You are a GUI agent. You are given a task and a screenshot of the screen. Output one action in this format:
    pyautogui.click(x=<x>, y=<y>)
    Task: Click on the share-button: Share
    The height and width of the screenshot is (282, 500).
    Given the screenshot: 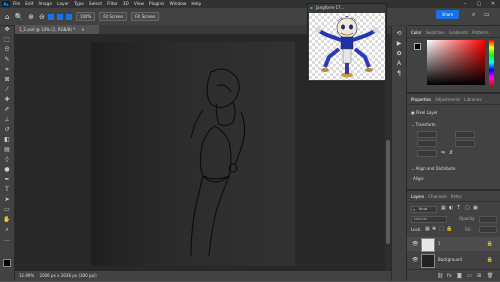 What is the action you would take?
    pyautogui.click(x=447, y=14)
    